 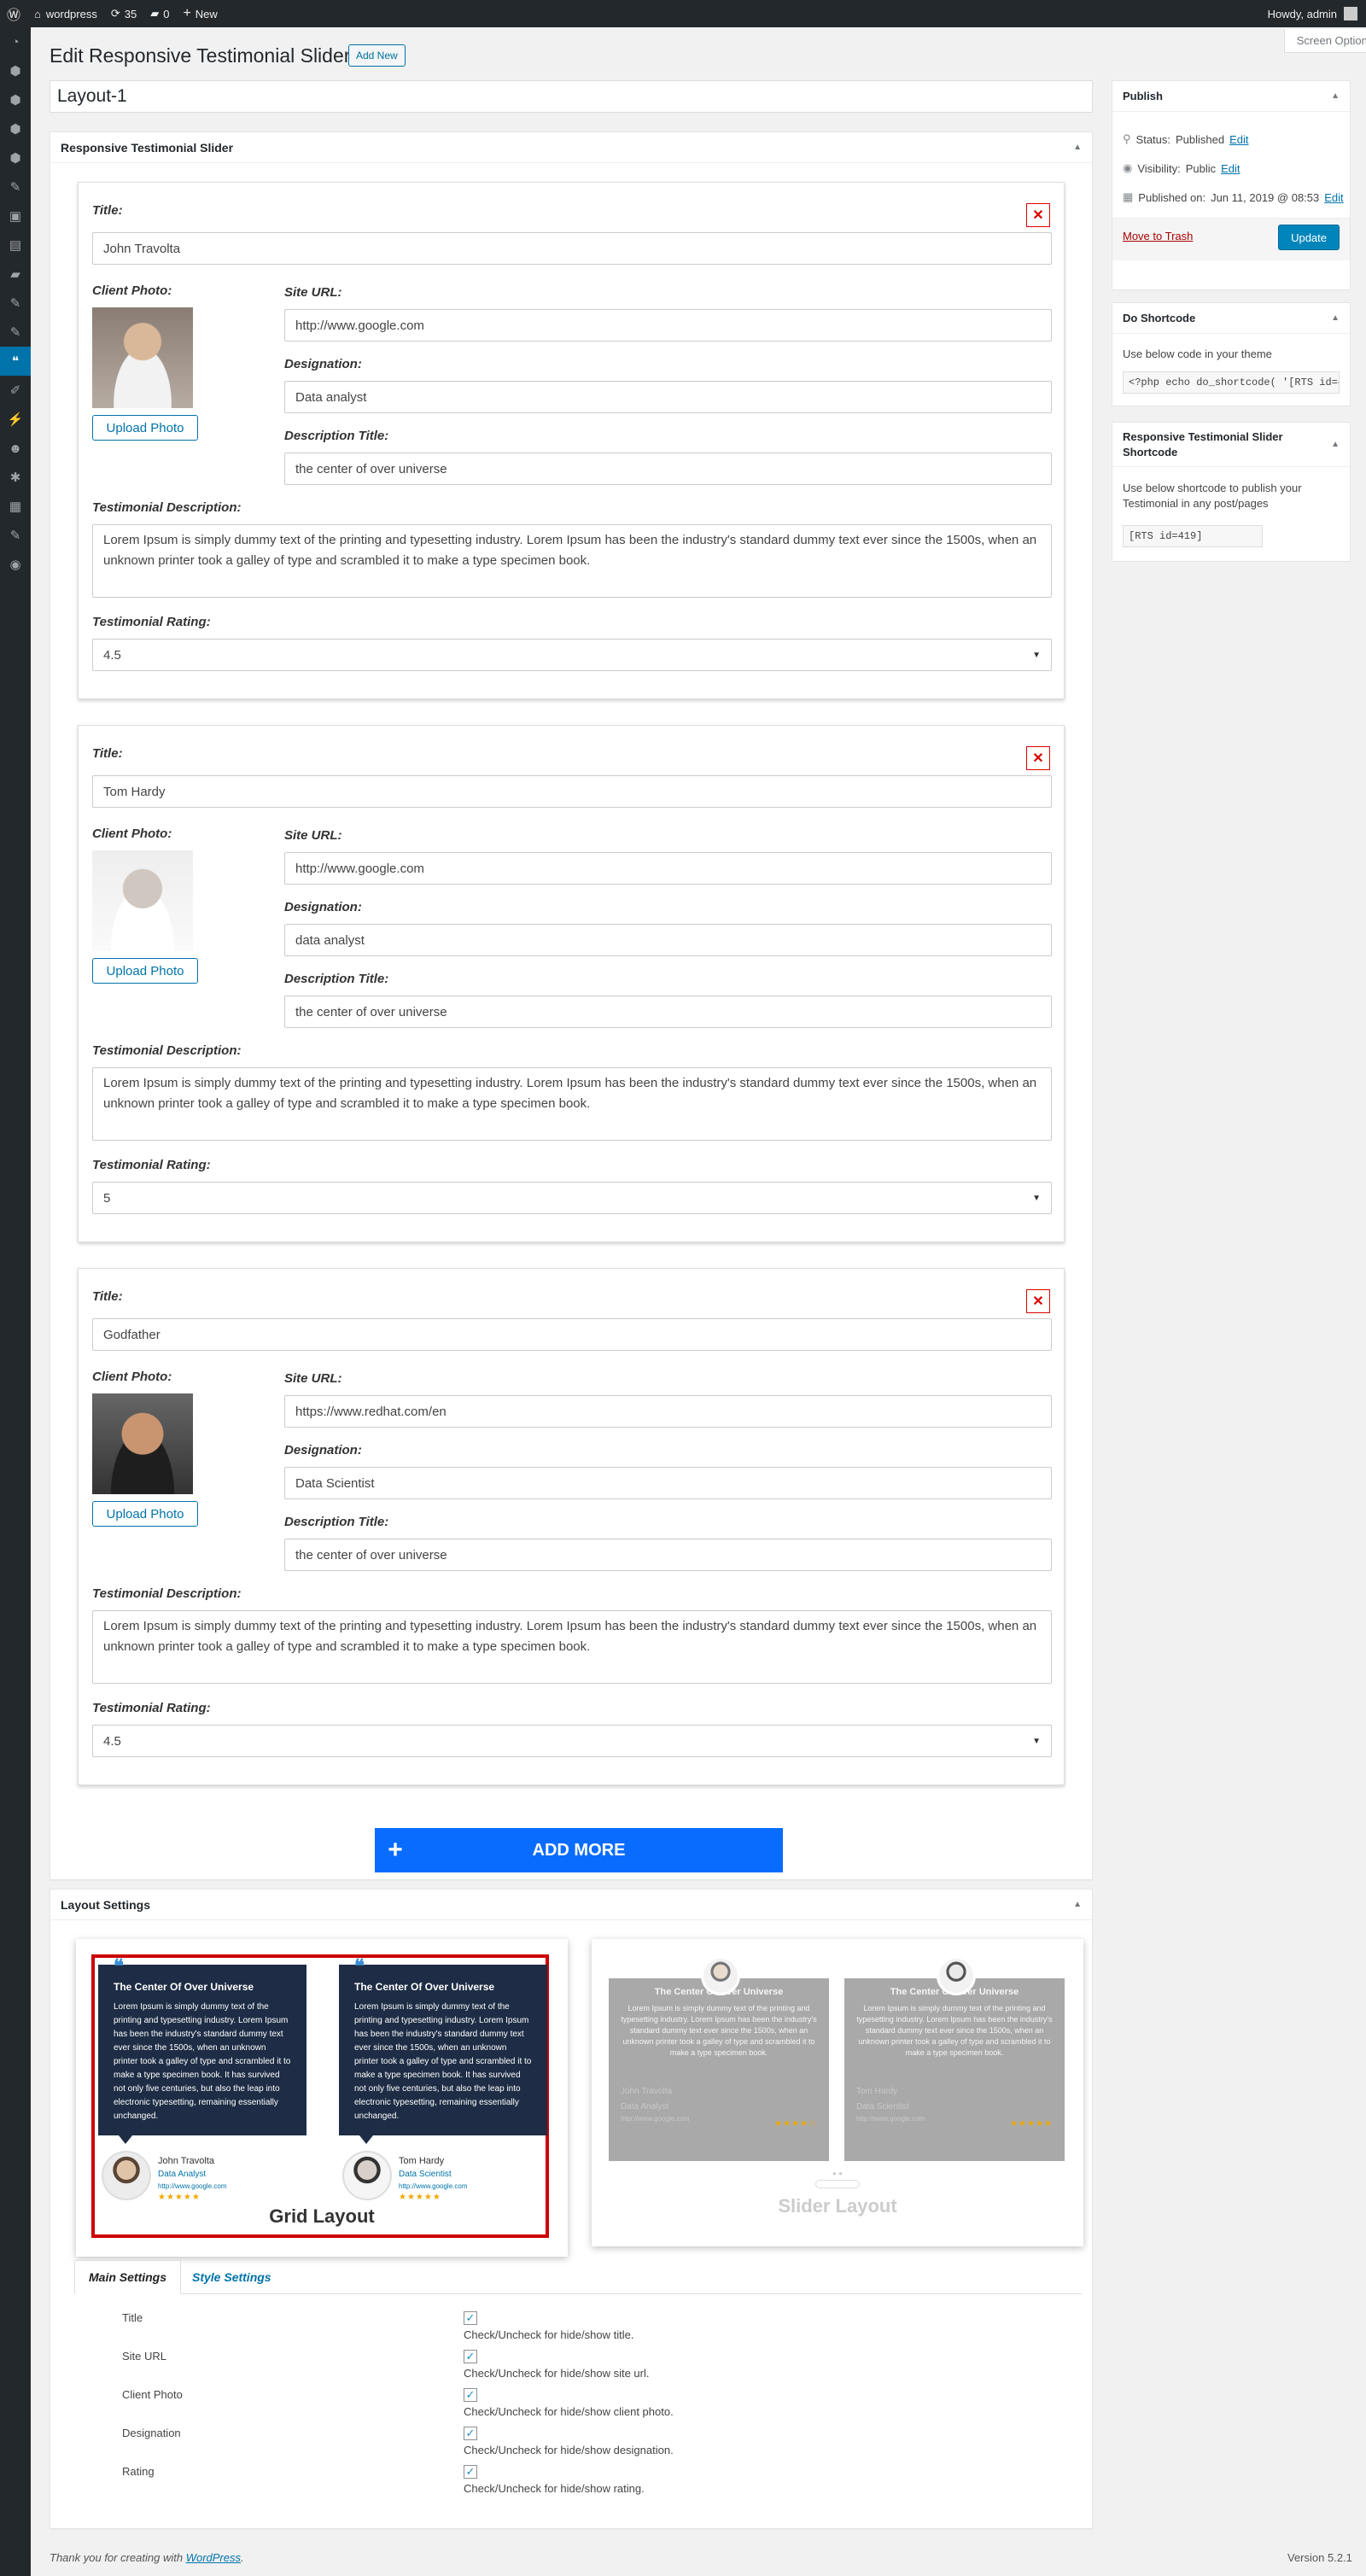 I want to click on add-more-button: + ADD MORE, so click(x=579, y=1850).